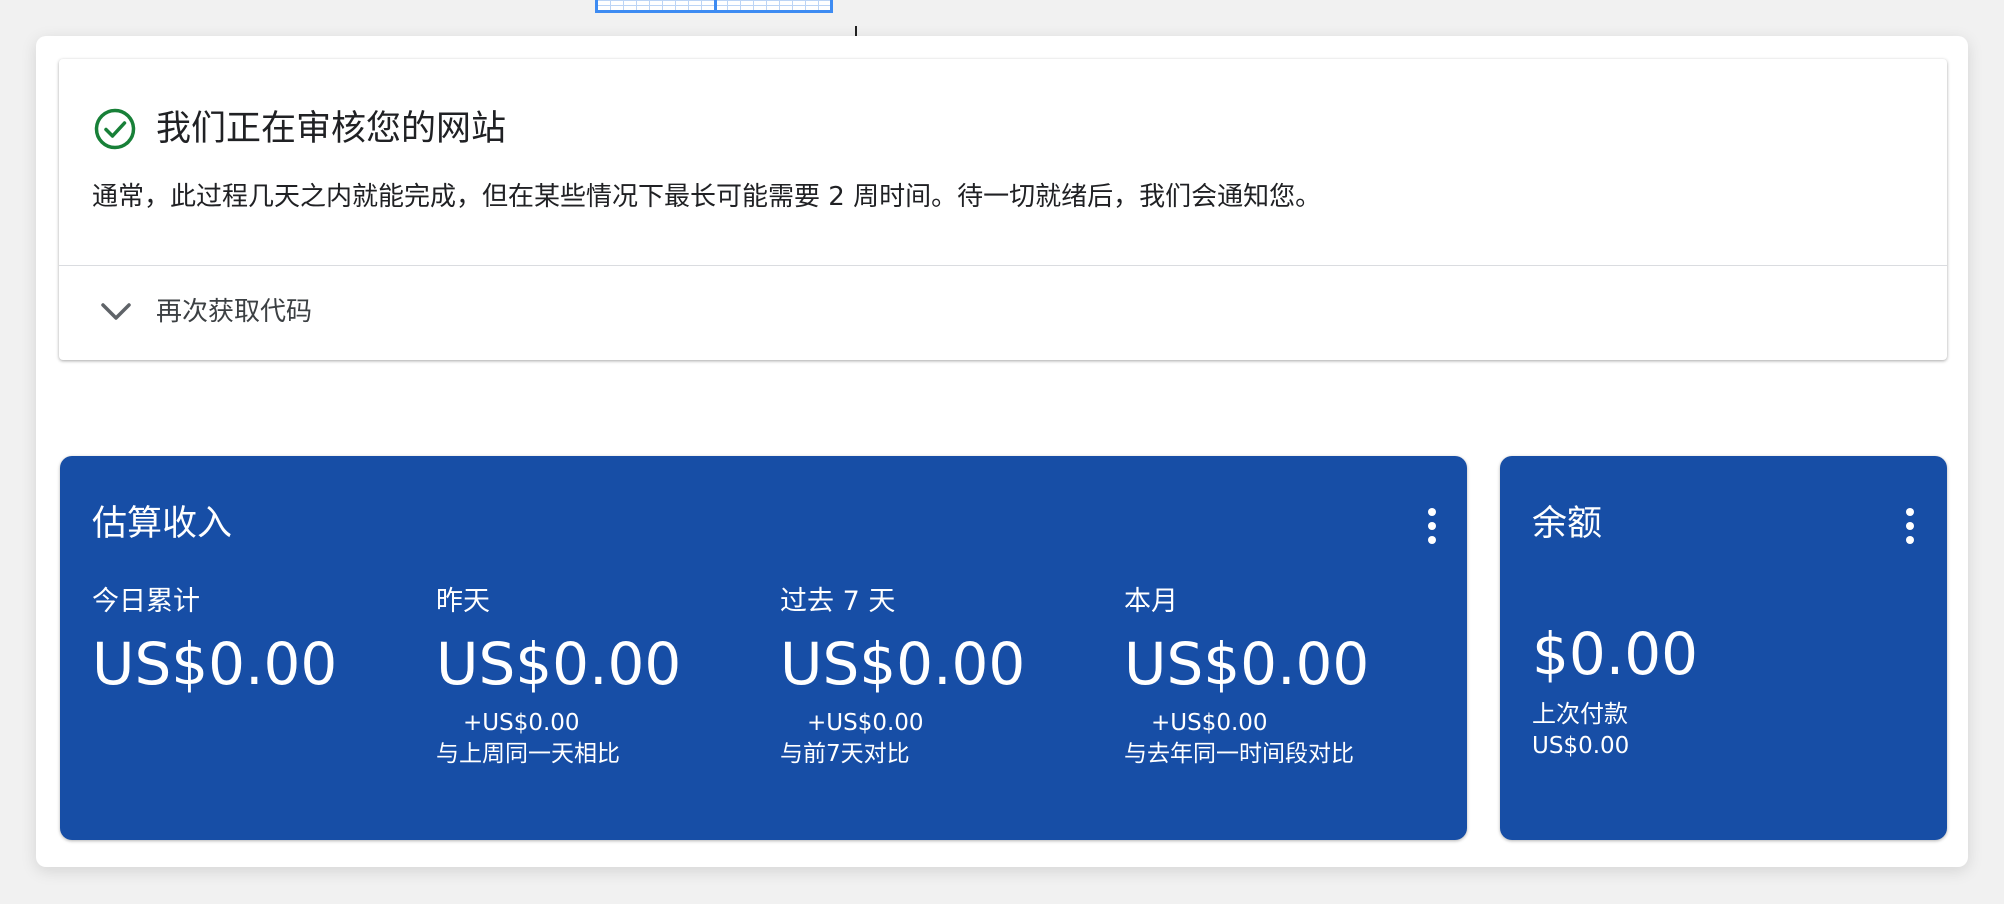  What do you see at coordinates (1003, 312) in the screenshot?
I see `get-code-again-toggle: 再次获取代码` at bounding box center [1003, 312].